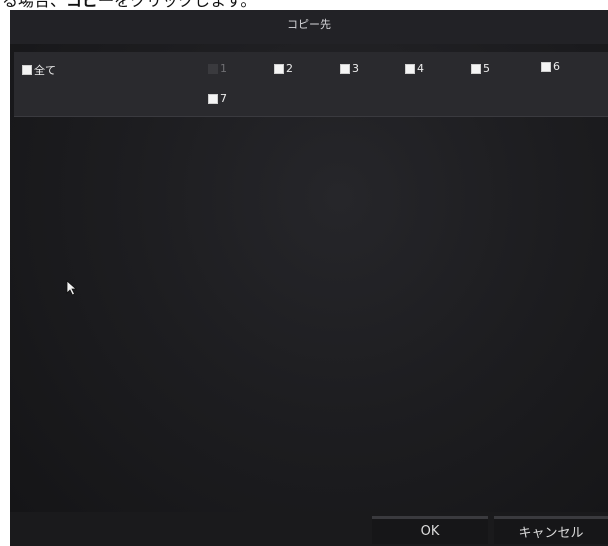 This screenshot has height=546, width=608. I want to click on checkbox-channel-6-label: 6, so click(556, 66).